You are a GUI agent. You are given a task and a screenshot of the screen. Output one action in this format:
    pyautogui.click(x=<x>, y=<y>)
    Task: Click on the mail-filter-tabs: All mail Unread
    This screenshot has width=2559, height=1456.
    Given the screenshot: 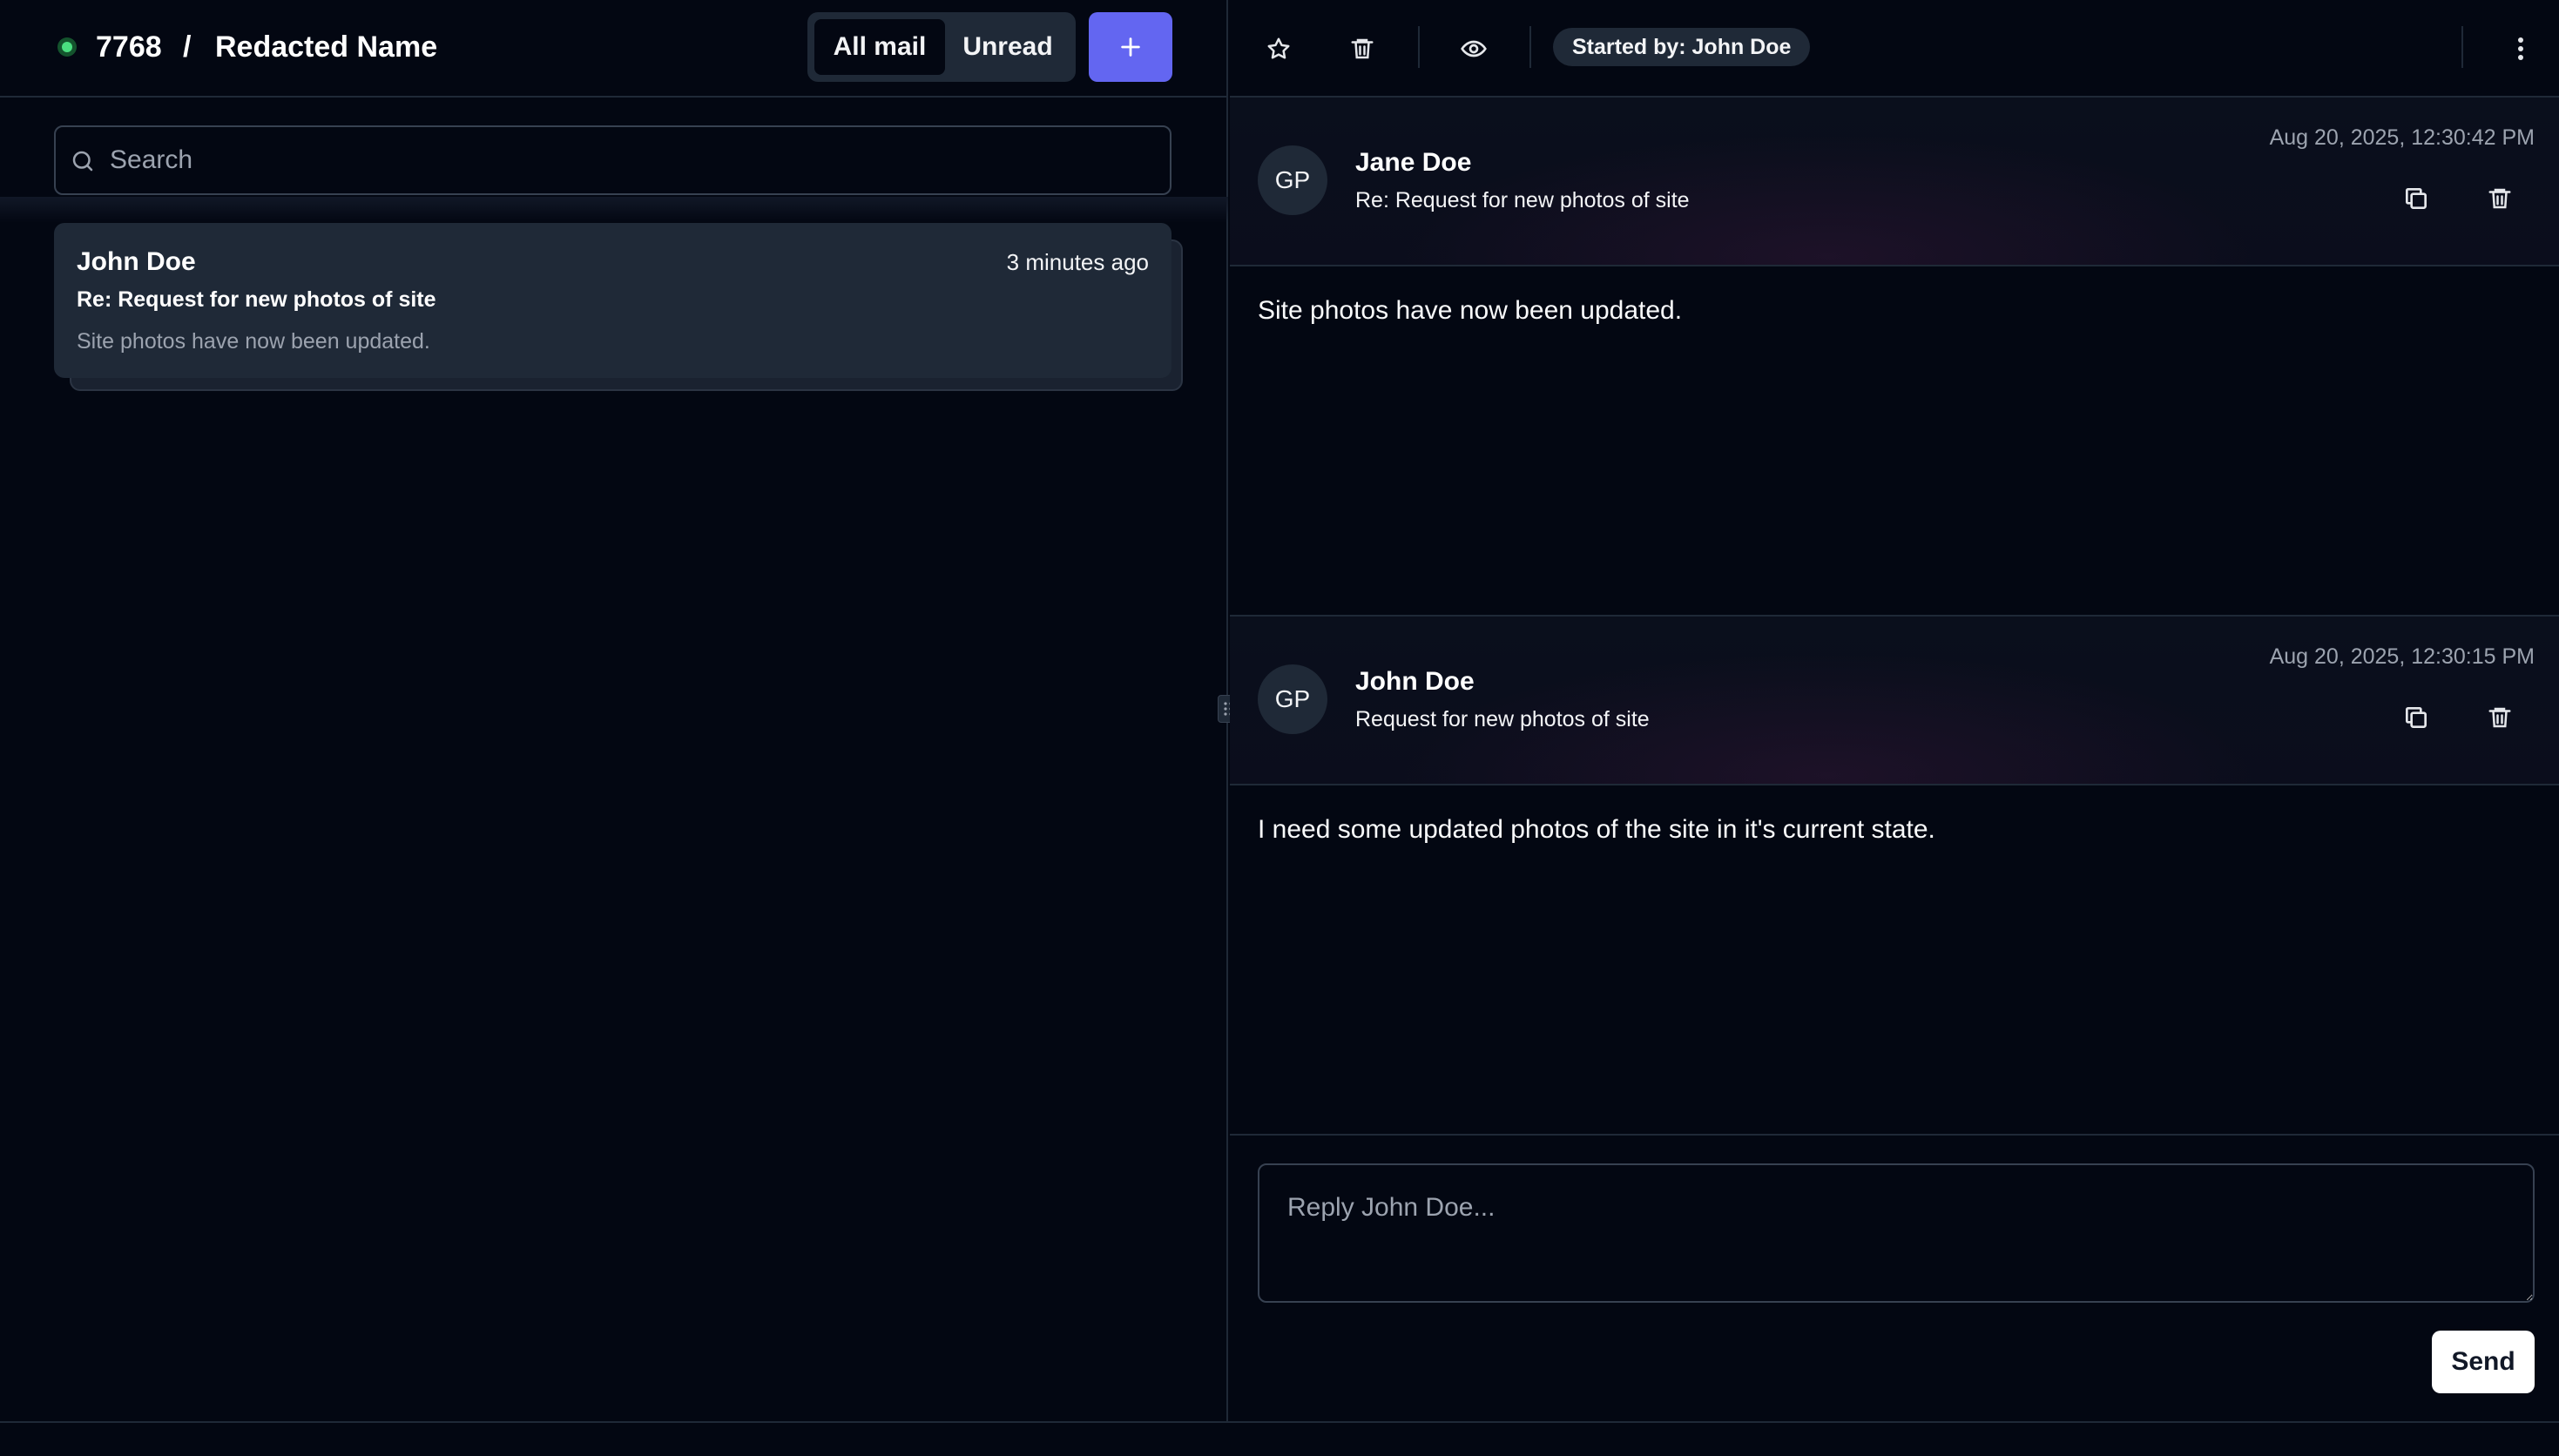 What is the action you would take?
    pyautogui.click(x=941, y=47)
    